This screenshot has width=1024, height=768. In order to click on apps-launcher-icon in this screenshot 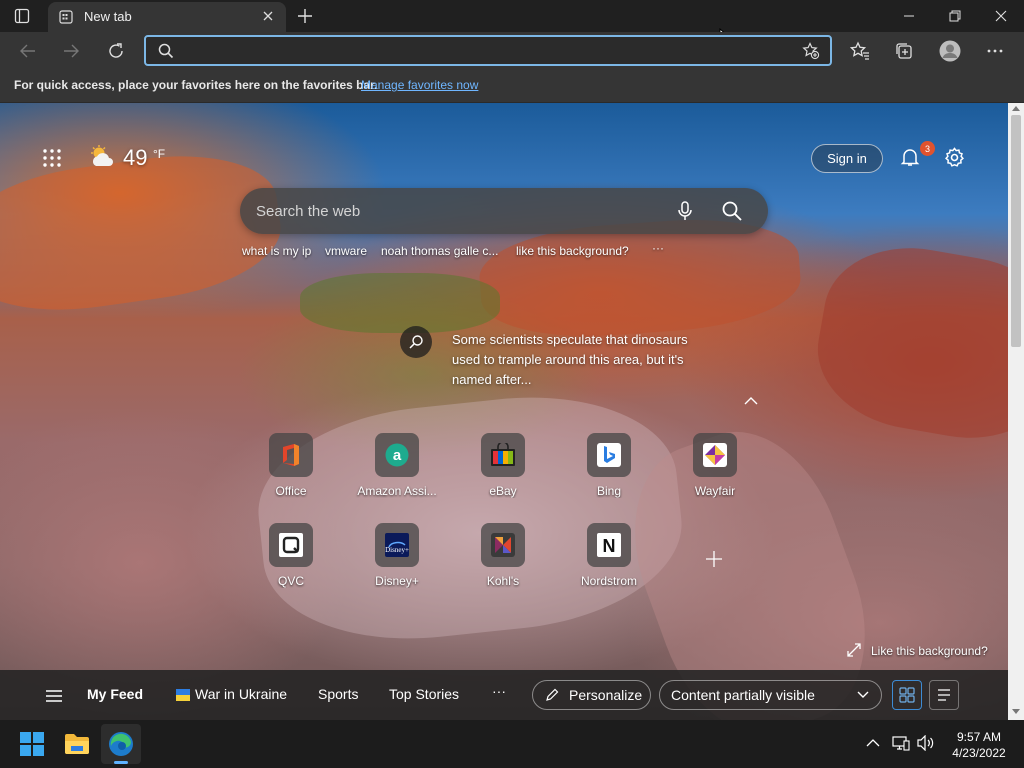, I will do `click(52, 158)`.